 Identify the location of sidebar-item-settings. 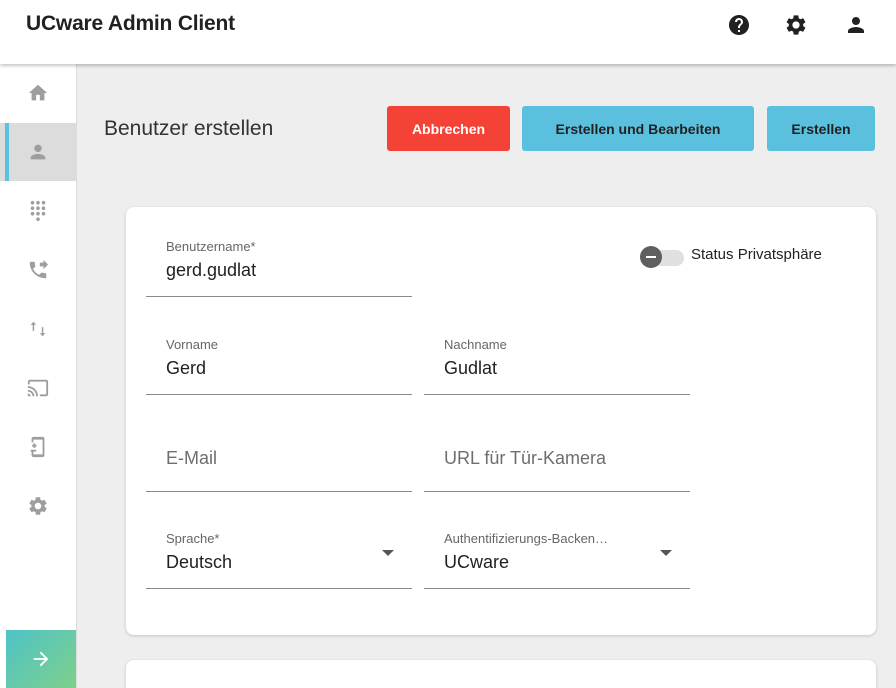
(38, 506).